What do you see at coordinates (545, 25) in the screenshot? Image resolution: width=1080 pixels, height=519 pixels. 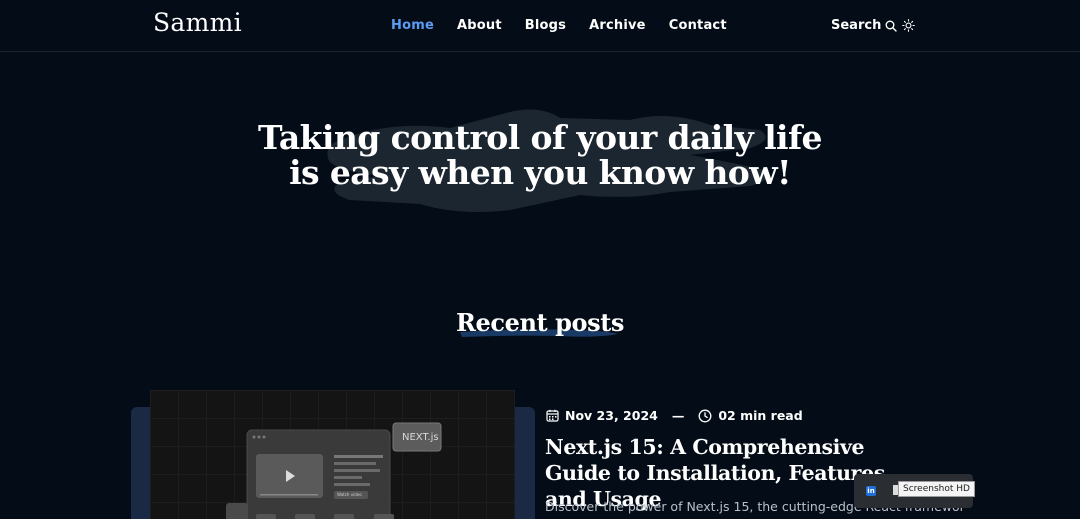 I see `nav-blogs: Blogs` at bounding box center [545, 25].